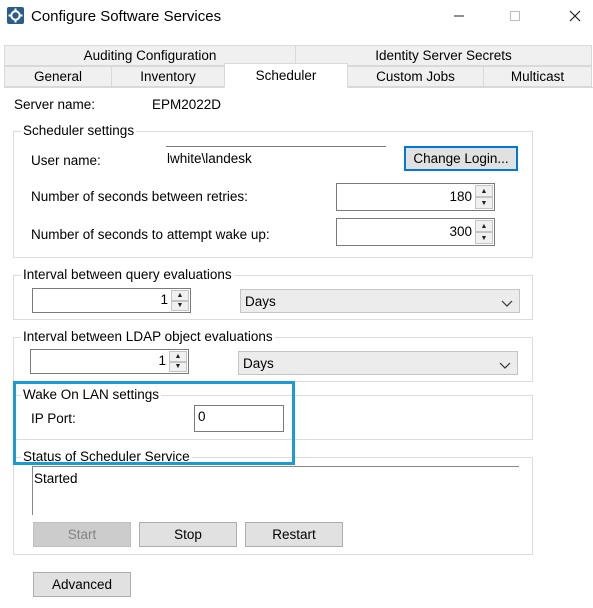  What do you see at coordinates (150, 234) in the screenshot?
I see `wakeup-label: Number of seconds to attempt wake up:` at bounding box center [150, 234].